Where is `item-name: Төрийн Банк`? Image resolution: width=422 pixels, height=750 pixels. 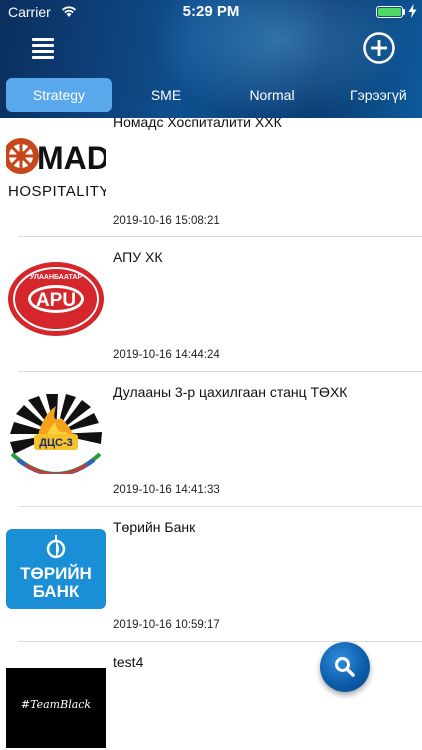 item-name: Төрийн Банк is located at coordinates (154, 527).